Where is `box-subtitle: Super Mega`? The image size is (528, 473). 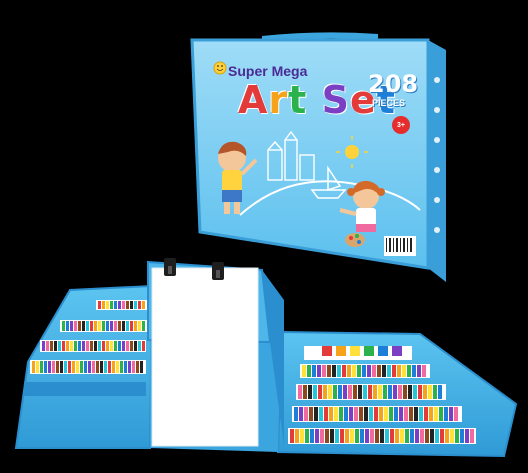
box-subtitle: Super Mega is located at coordinates (268, 71).